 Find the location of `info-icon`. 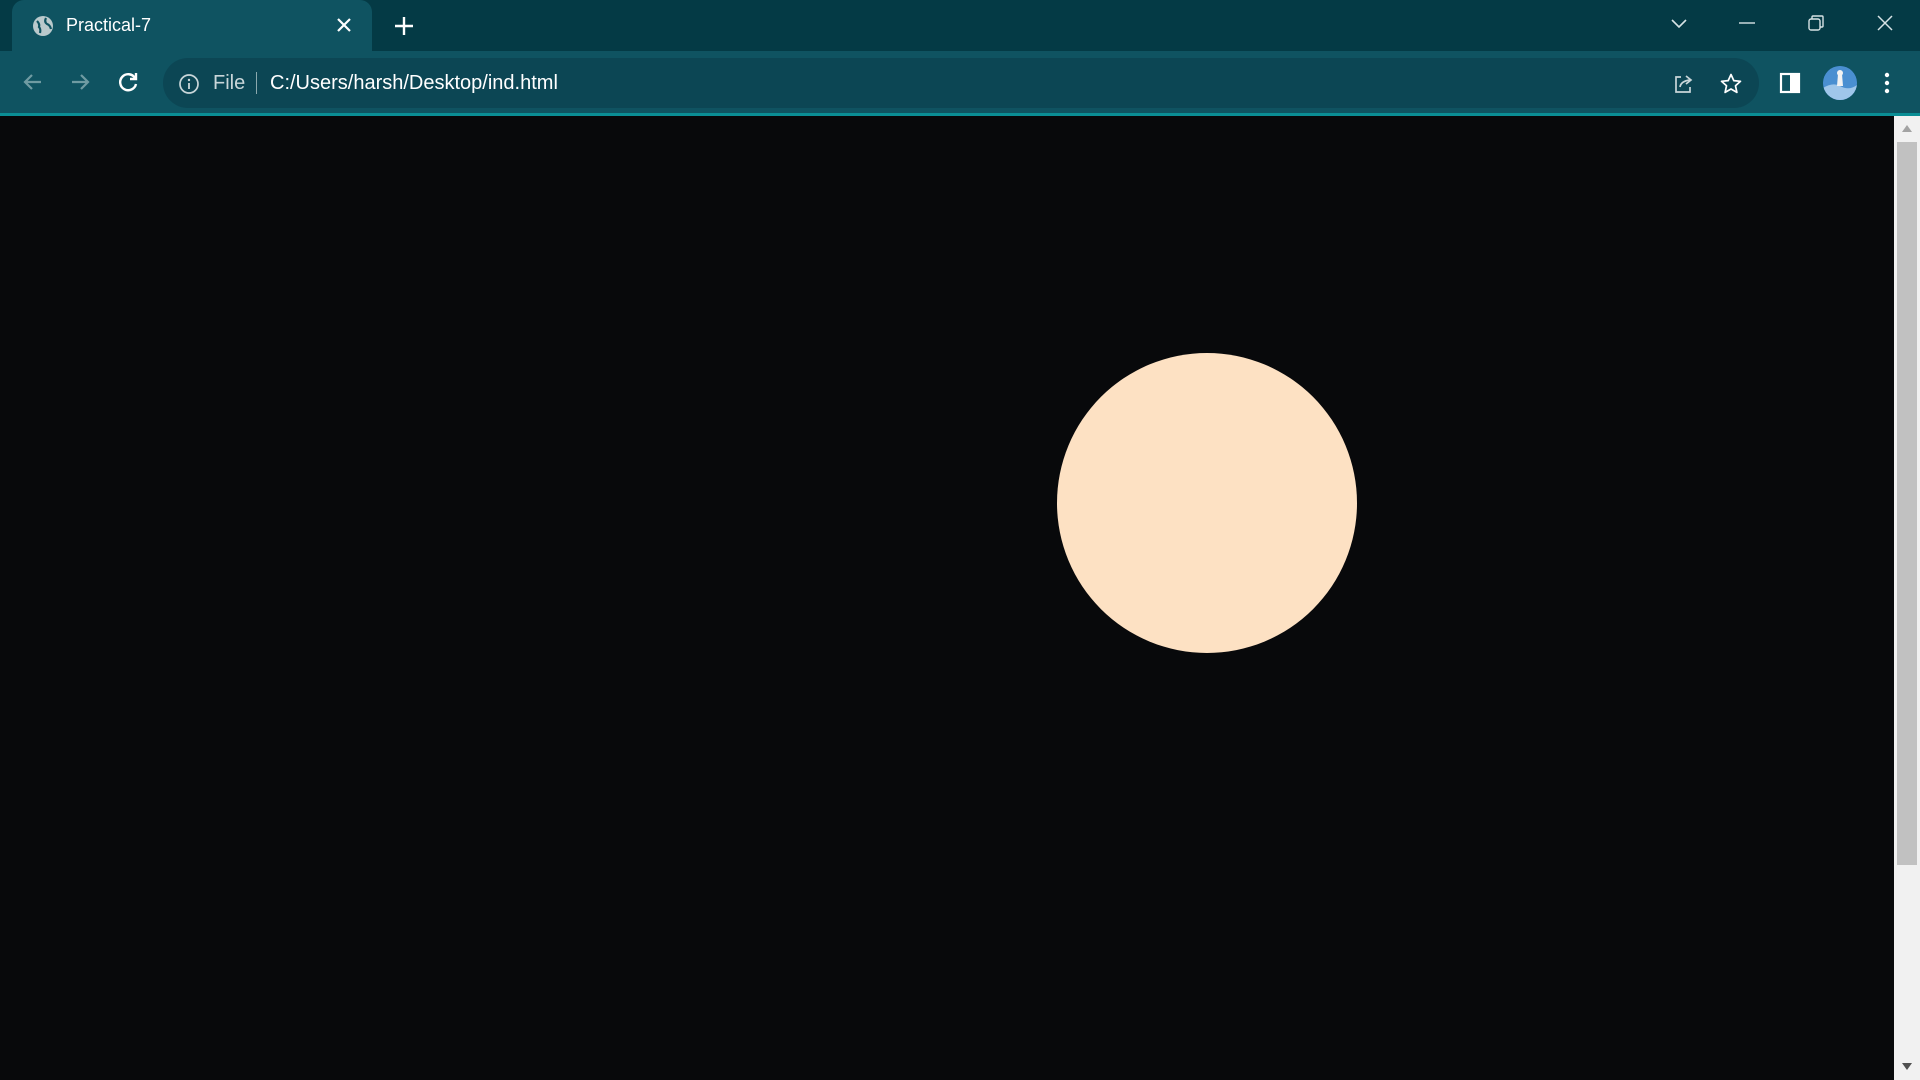

info-icon is located at coordinates (189, 84).